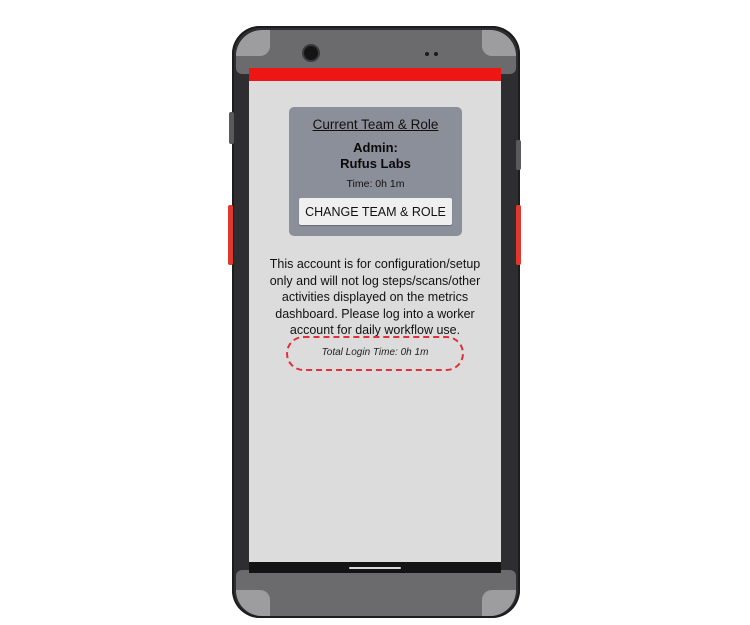  I want to click on notice-line: activities displayed on the metrics, so click(375, 297).